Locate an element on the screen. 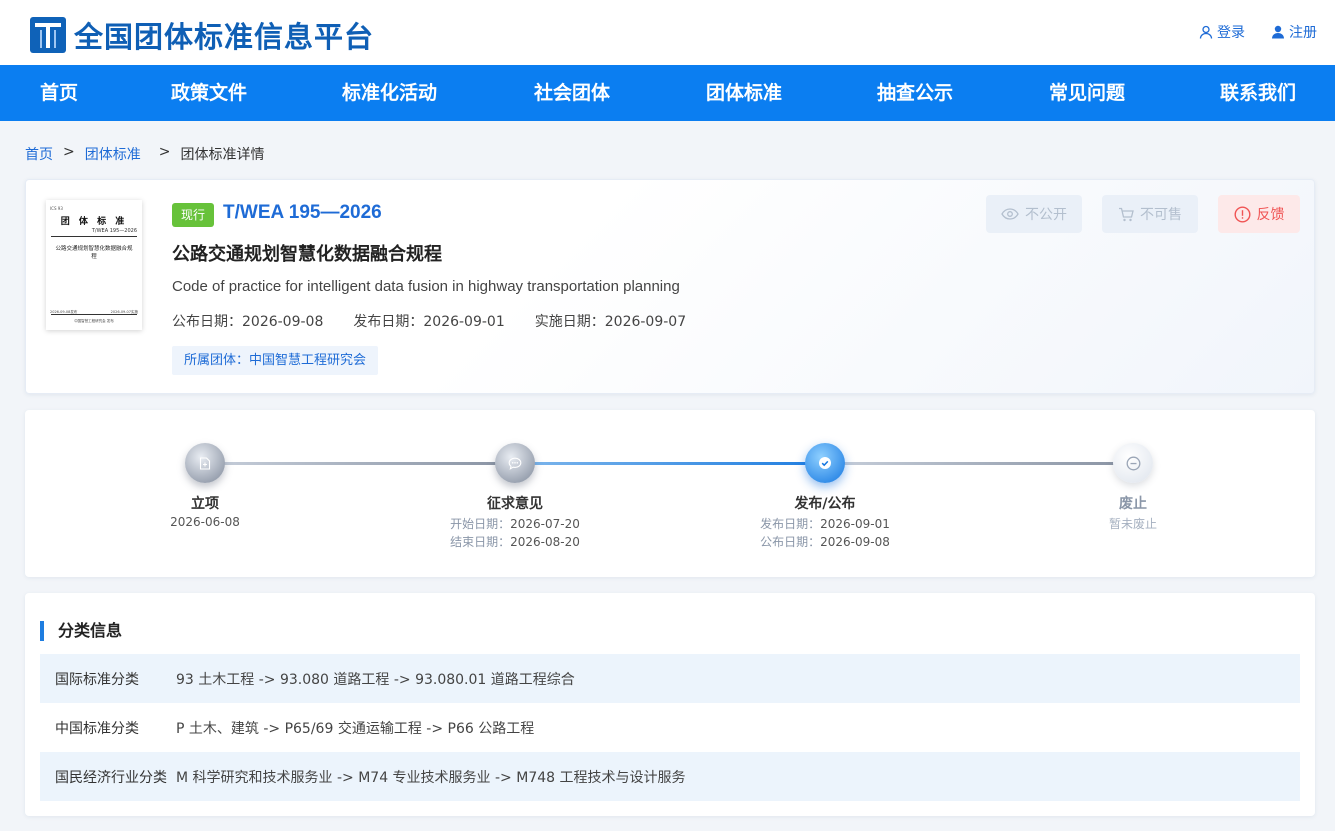 The width and height of the screenshot is (1335, 831). user-filled-icon is located at coordinates (1278, 32).